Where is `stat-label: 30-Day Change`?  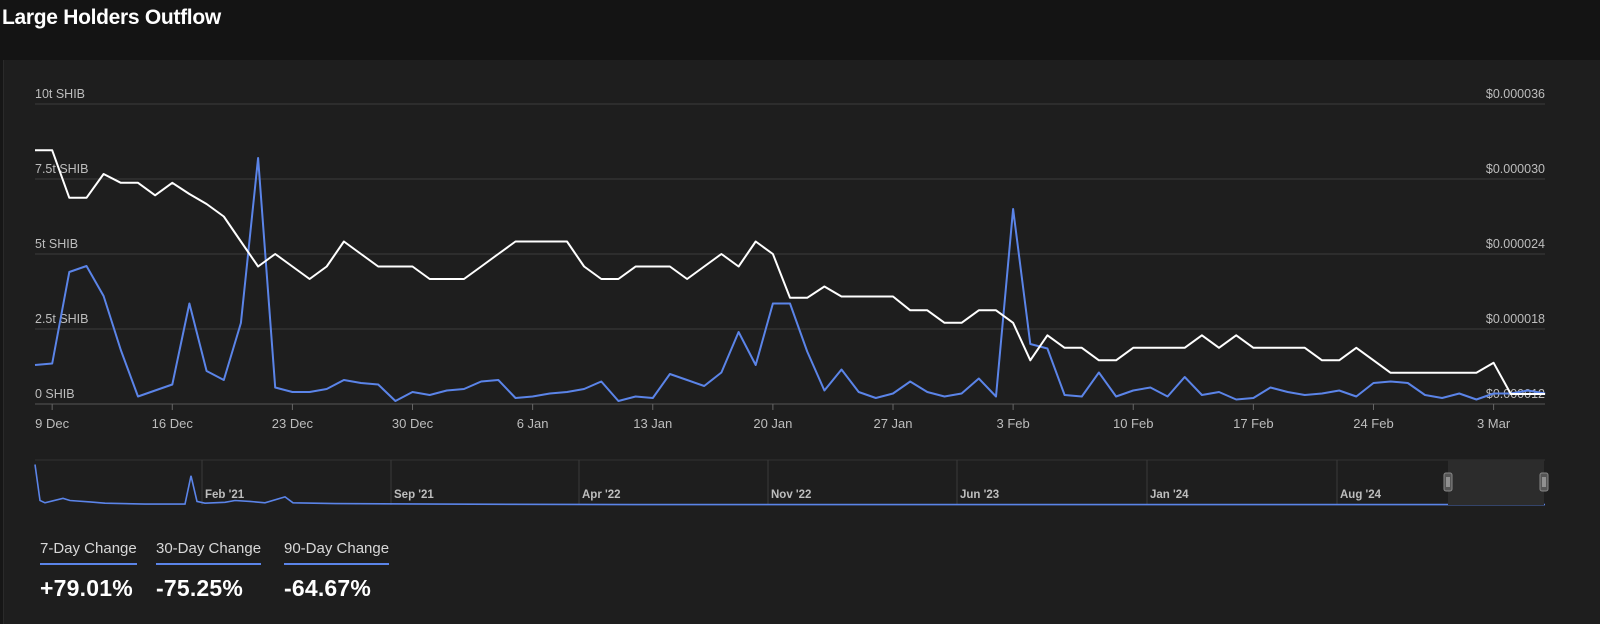 stat-label: 30-Day Change is located at coordinates (209, 552).